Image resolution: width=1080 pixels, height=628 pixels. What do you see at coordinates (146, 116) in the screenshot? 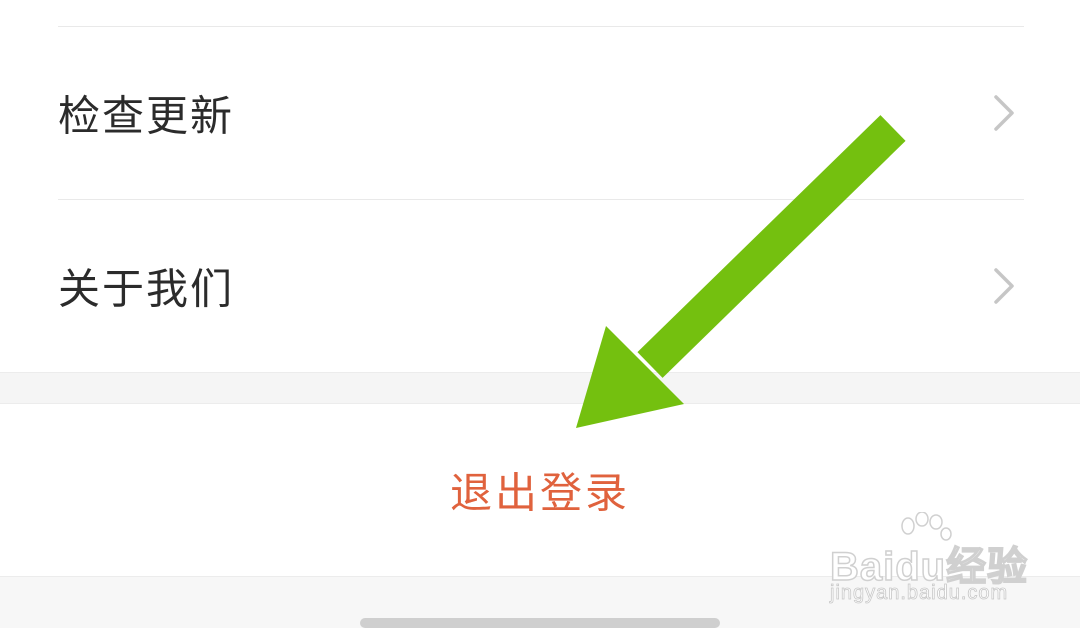
I see `list-item-label: 检查更新` at bounding box center [146, 116].